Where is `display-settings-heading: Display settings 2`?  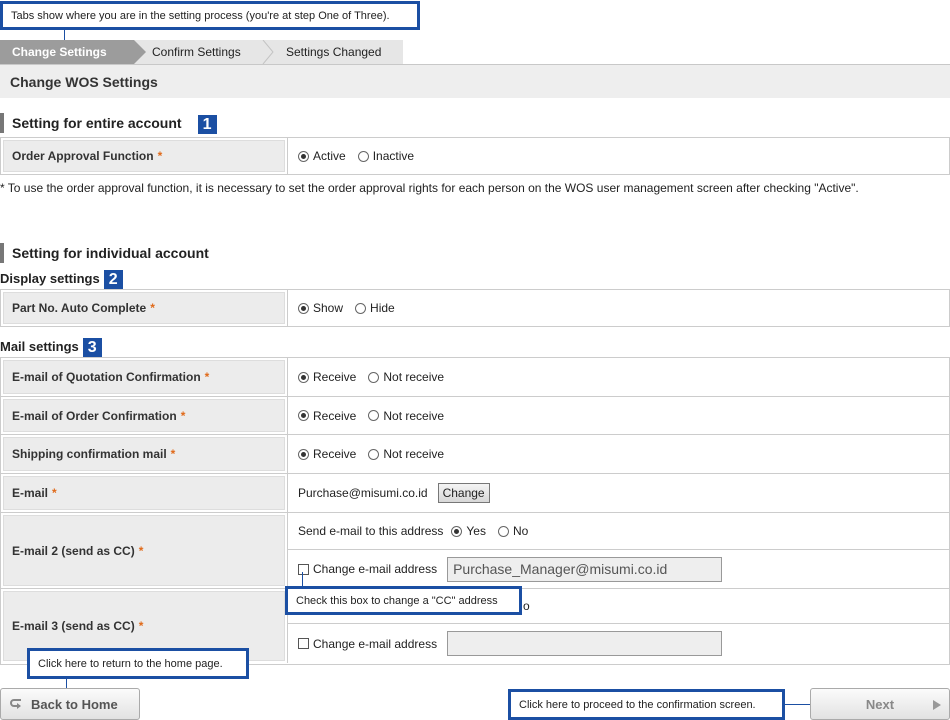
display-settings-heading: Display settings 2 is located at coordinates (61, 280).